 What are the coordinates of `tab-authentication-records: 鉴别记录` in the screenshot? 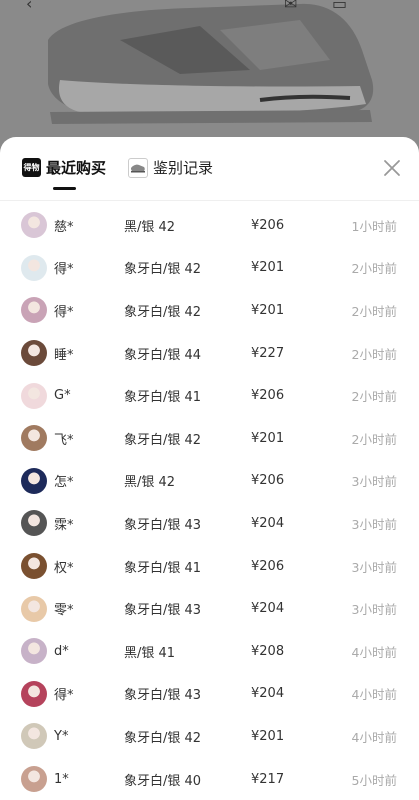 It's located at (170, 167).